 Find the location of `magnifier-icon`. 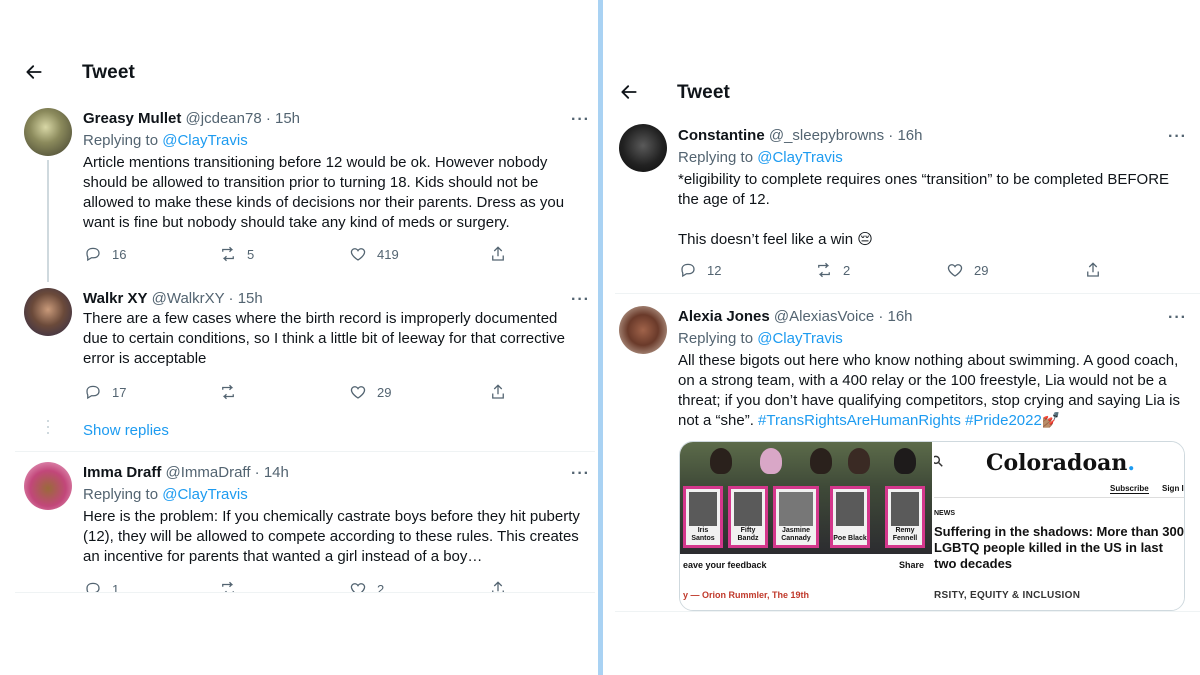

magnifier-icon is located at coordinates (939, 462).